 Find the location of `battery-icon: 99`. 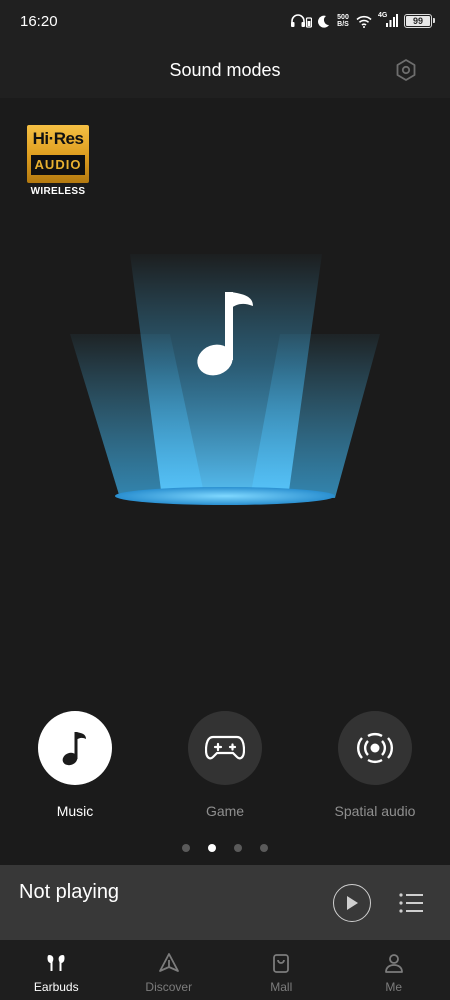

battery-icon: 99 is located at coordinates (419, 21).